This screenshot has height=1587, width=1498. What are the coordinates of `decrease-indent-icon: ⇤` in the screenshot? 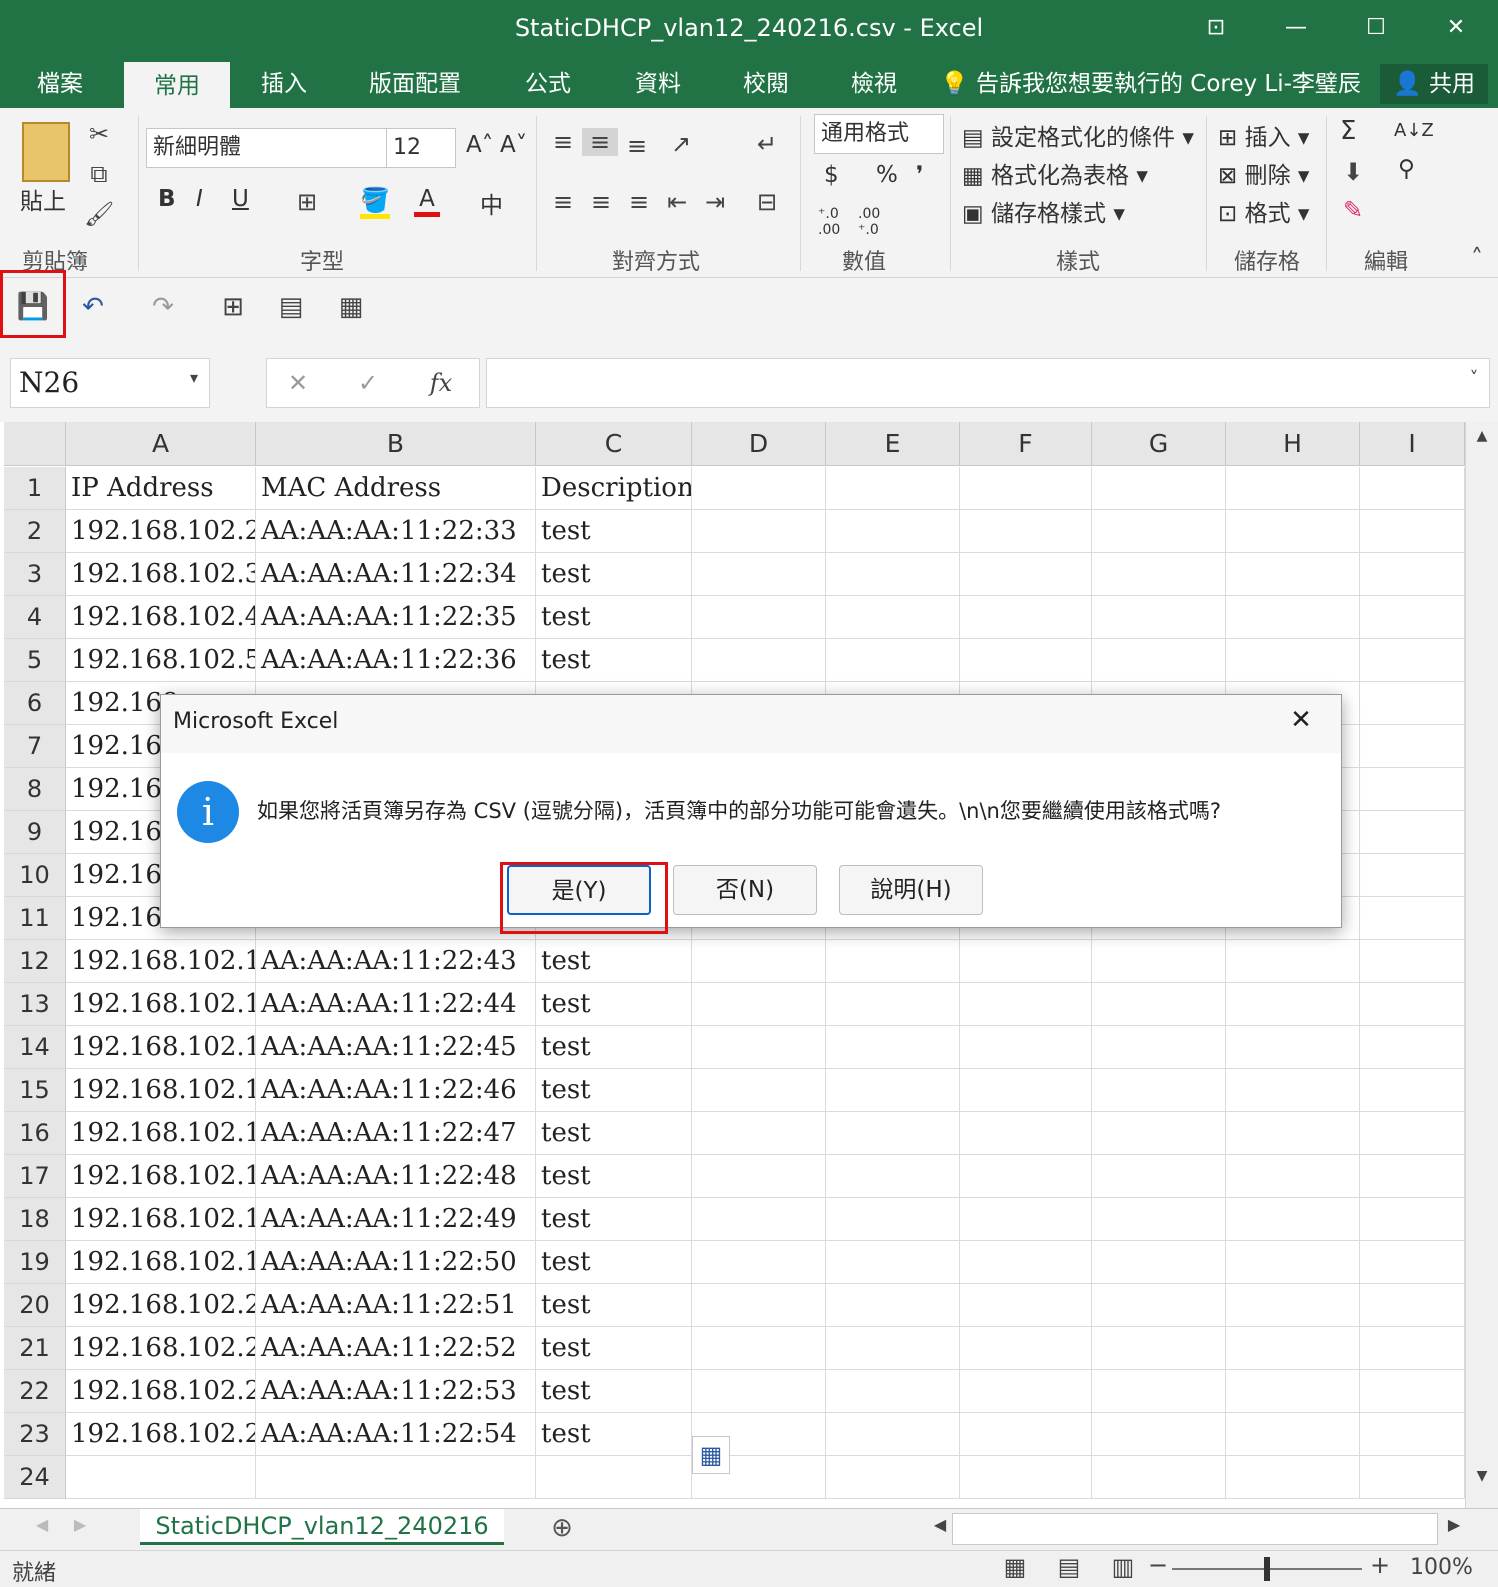 It's located at (677, 202).